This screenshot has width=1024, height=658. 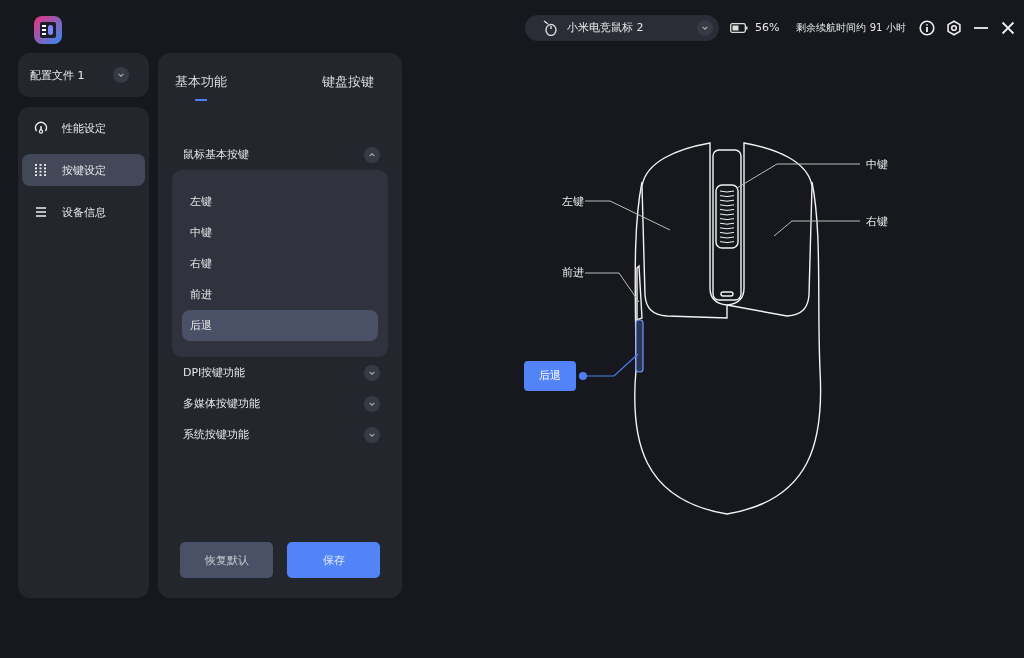 What do you see at coordinates (639, 346) in the screenshot?
I see `side-button-highlight` at bounding box center [639, 346].